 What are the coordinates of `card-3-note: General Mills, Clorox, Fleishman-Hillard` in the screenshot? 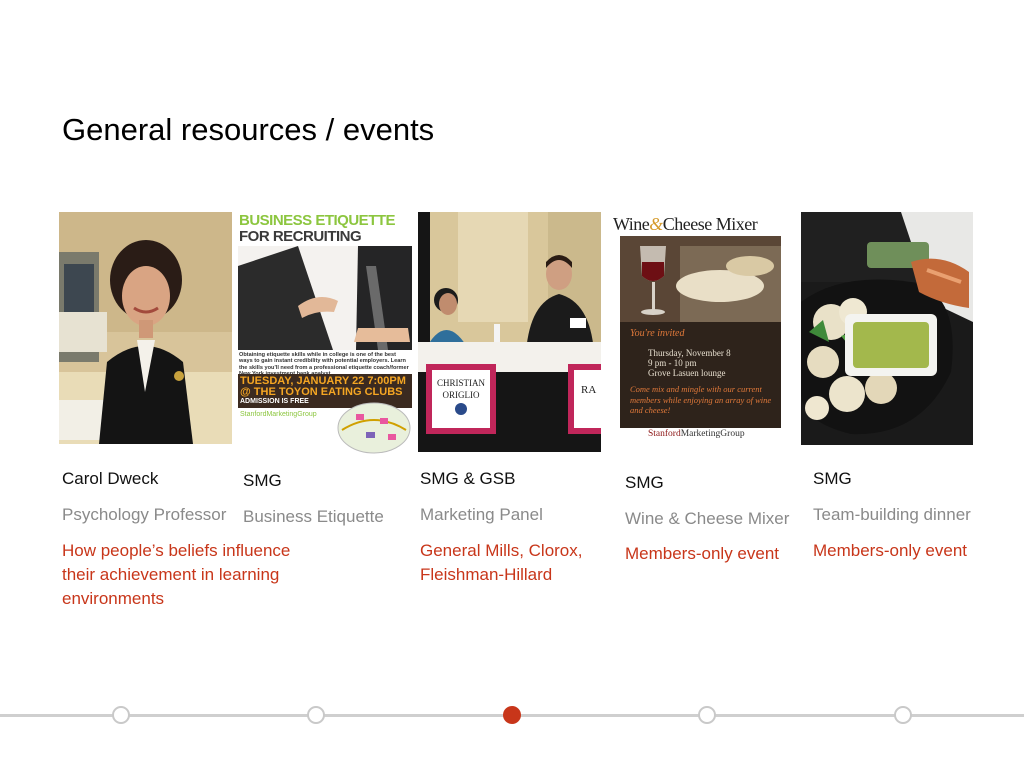 It's located at (501, 562).